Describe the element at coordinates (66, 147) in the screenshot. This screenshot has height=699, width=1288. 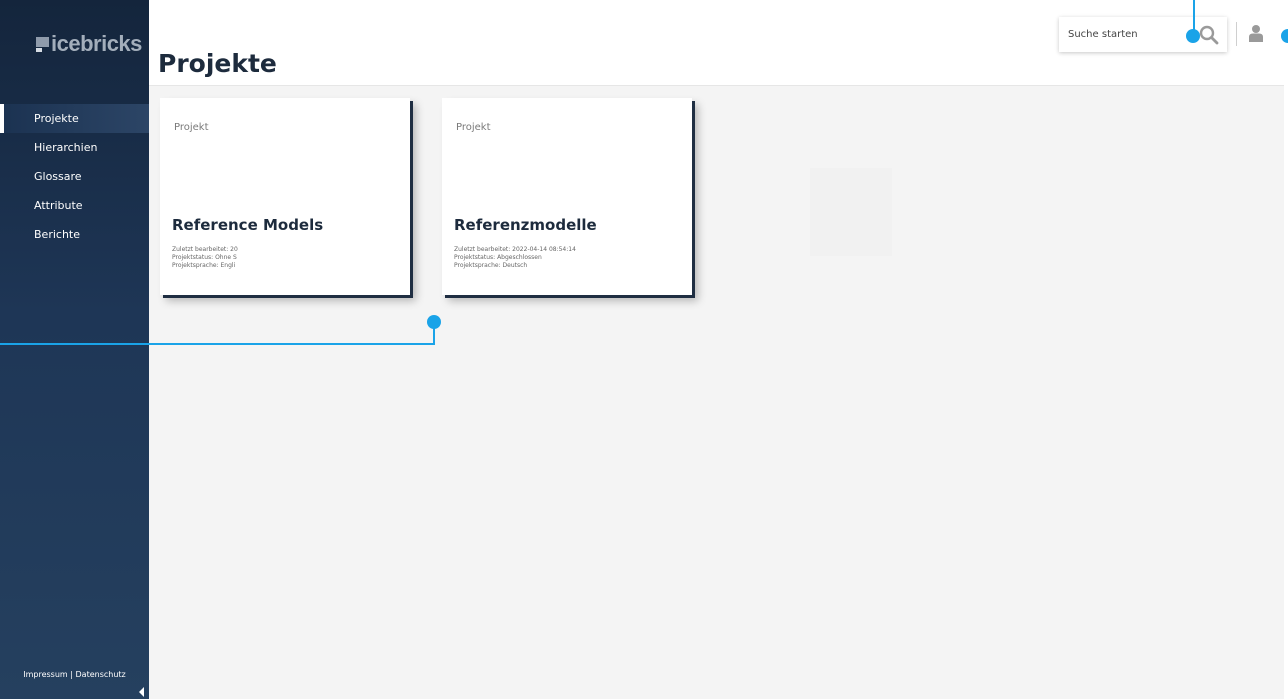
I see `sidebar-item-label: Hierarchien` at that location.